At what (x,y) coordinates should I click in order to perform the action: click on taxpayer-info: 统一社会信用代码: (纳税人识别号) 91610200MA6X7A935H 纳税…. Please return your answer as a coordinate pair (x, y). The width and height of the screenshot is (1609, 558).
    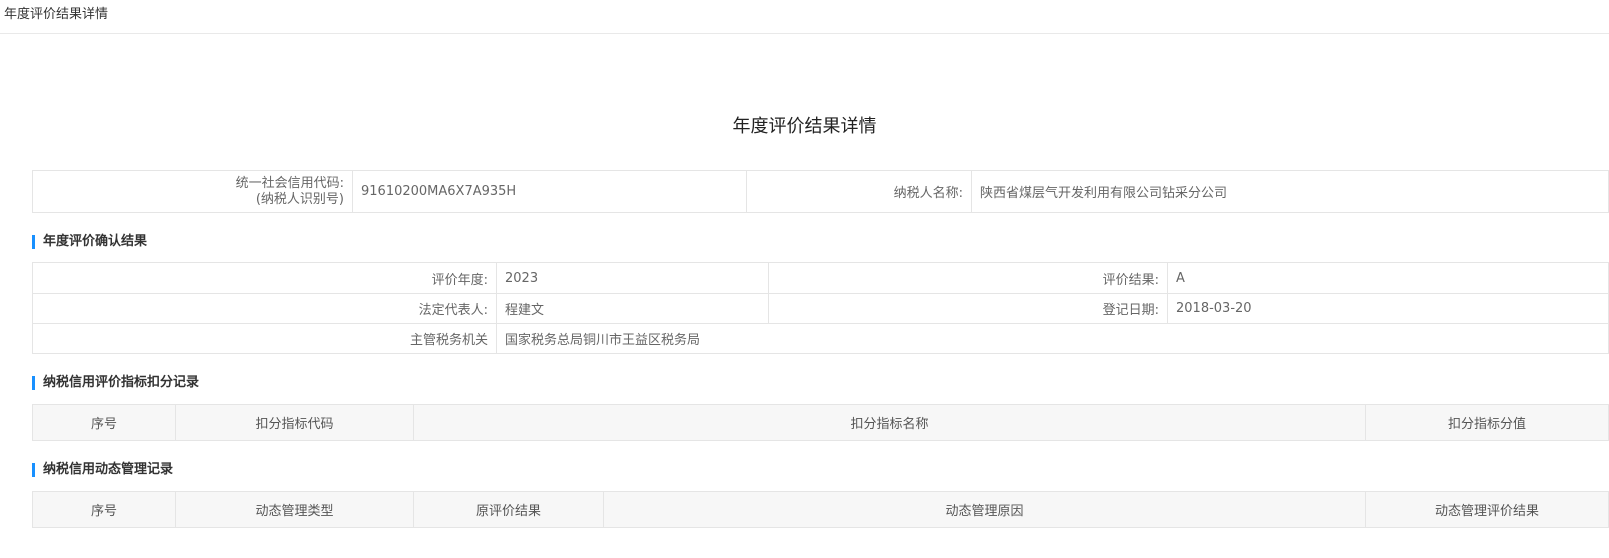
    Looking at the image, I should click on (820, 191).